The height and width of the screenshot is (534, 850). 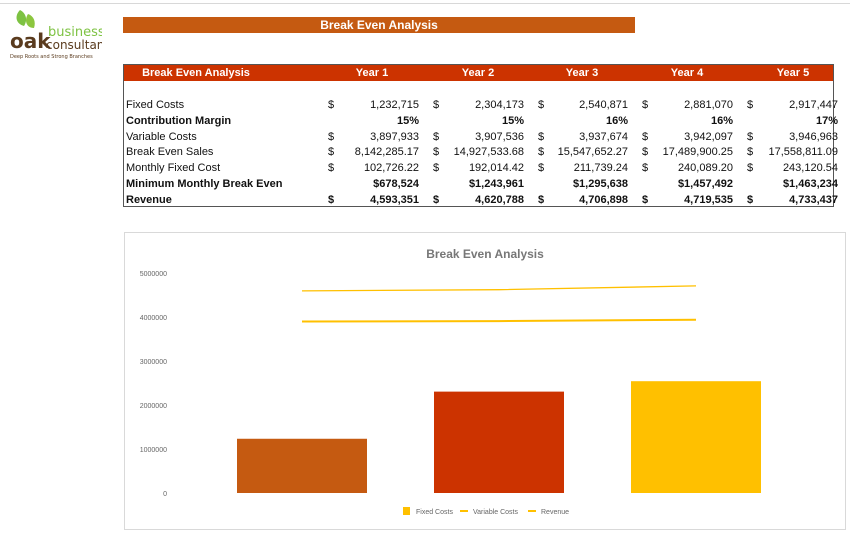 I want to click on row-label: Revenue, so click(x=149, y=199).